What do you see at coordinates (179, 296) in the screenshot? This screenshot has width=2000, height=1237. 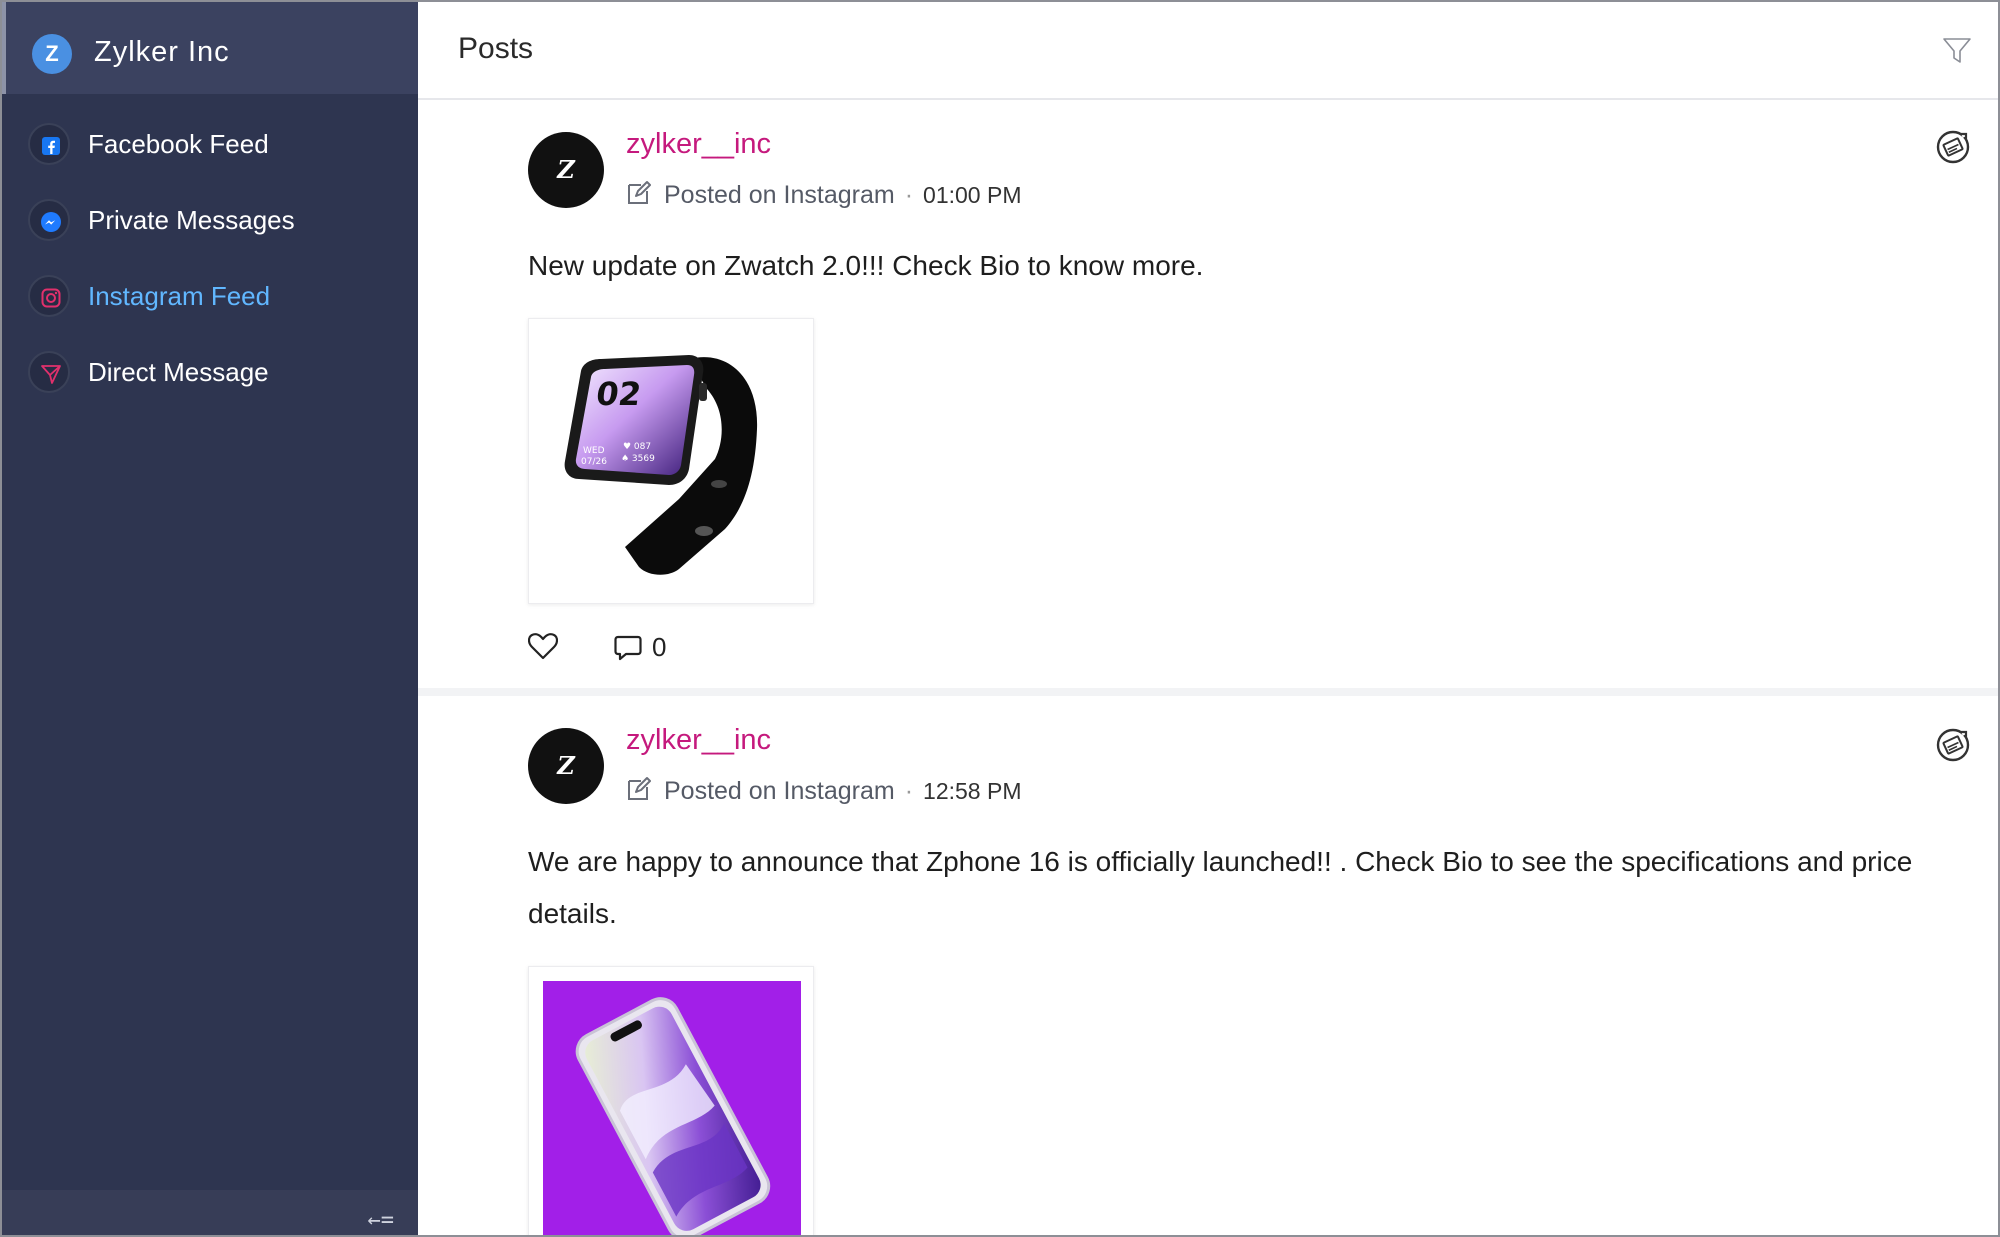 I see `sidebar-item-label: Instagram Feed` at bounding box center [179, 296].